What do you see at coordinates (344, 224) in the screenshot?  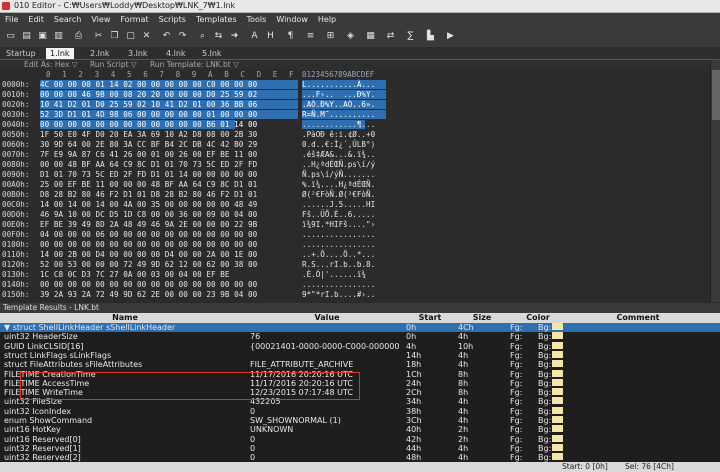 I see `hex-ascii: ï¾9I.*HIFš...."›` at bounding box center [344, 224].